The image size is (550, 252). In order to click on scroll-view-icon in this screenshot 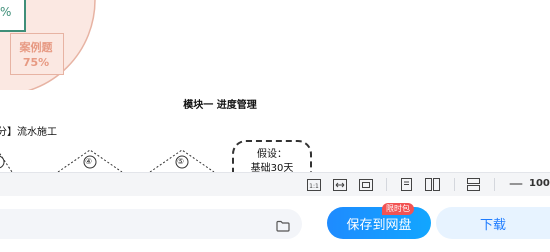, I will do `click(473, 184)`.